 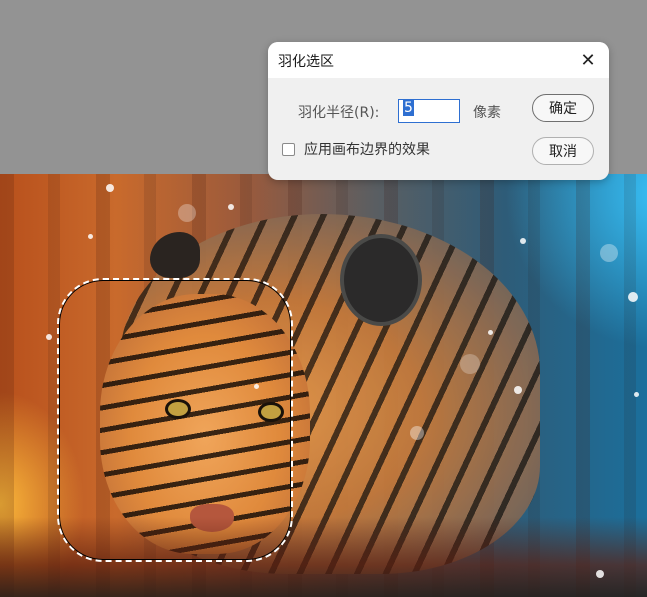 I want to click on dialog-titlebar: 羽化选区 ✕, so click(x=438, y=60).